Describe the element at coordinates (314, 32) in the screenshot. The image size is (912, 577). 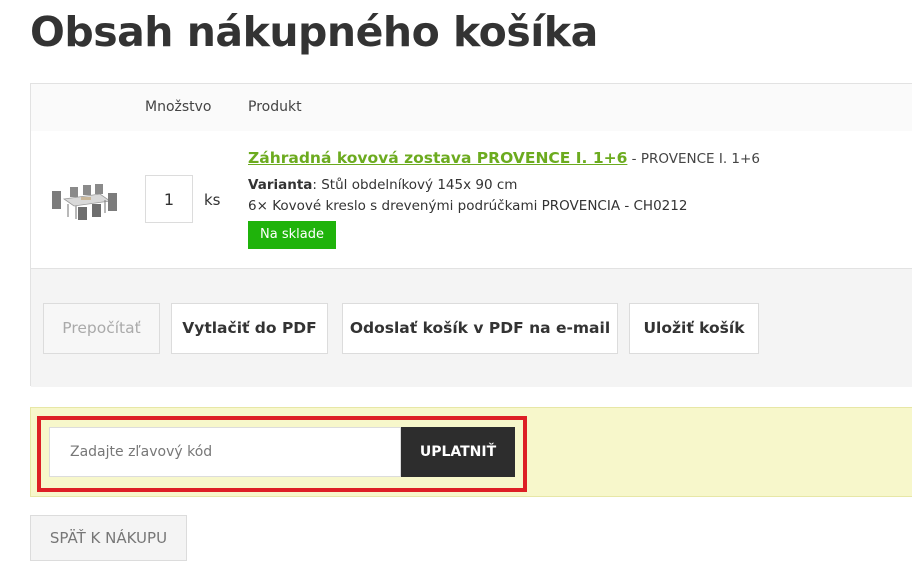
I see `page-title: Obsah nákupného košíka` at that location.